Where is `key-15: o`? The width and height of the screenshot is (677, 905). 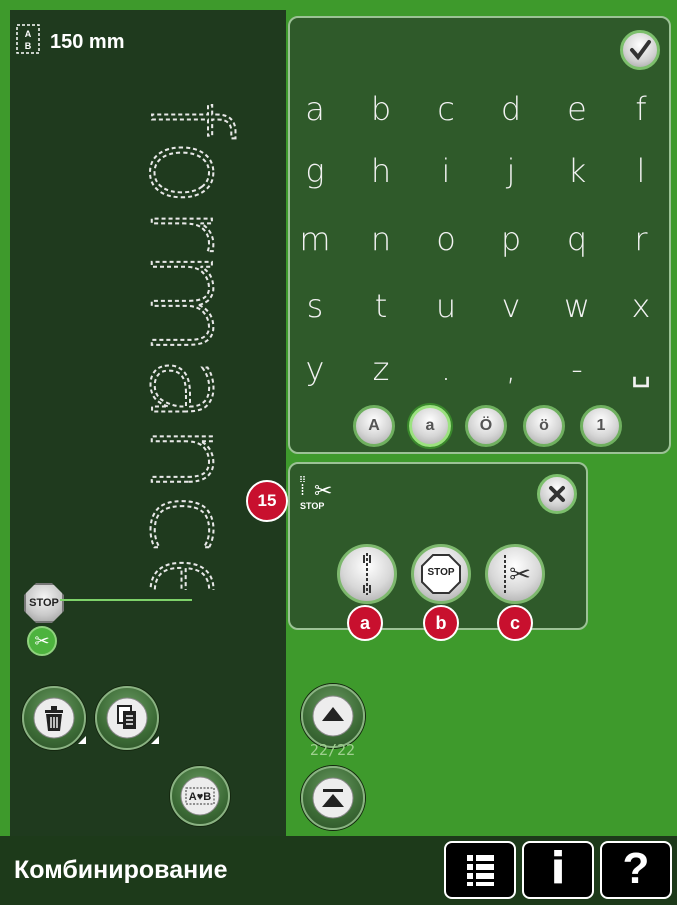 key-15: o is located at coordinates (446, 239).